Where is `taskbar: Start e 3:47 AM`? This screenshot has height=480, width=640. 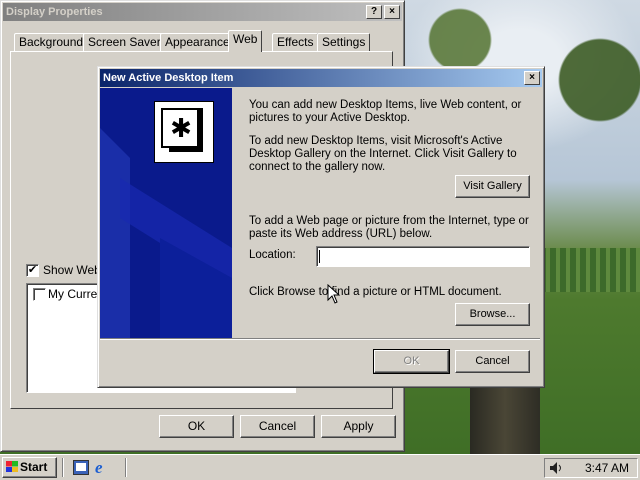 taskbar: Start e 3:47 AM is located at coordinates (320, 467).